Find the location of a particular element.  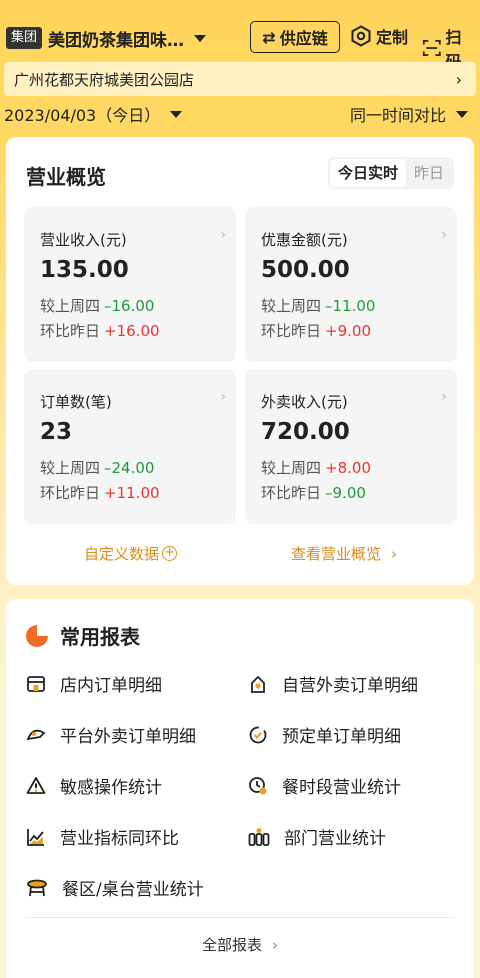

compare-dropdown-caret-icon is located at coordinates (462, 114).